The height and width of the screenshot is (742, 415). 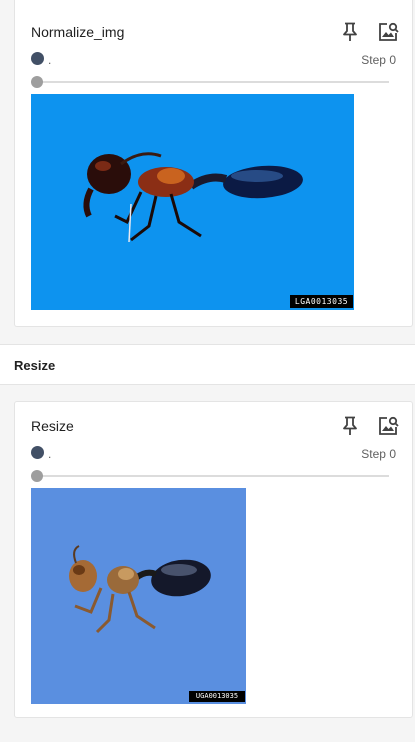 I want to click on card-title: Resize, so click(x=52, y=426).